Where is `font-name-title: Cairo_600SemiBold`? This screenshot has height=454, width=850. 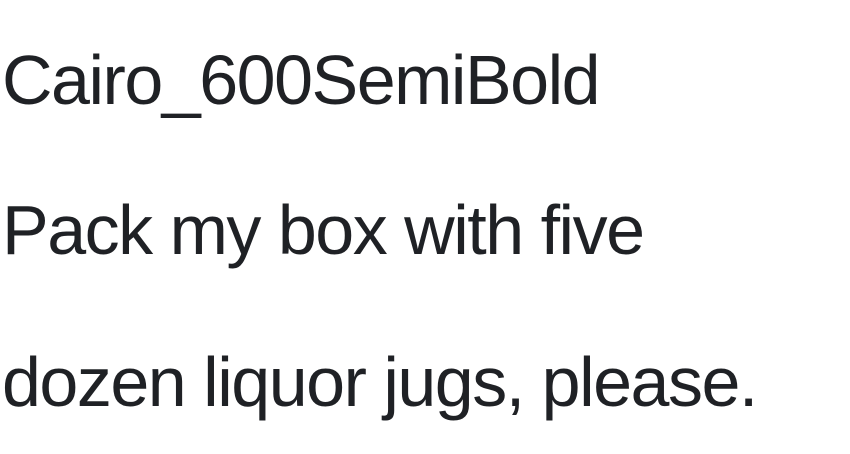 font-name-title: Cairo_600SemiBold is located at coordinates (301, 80).